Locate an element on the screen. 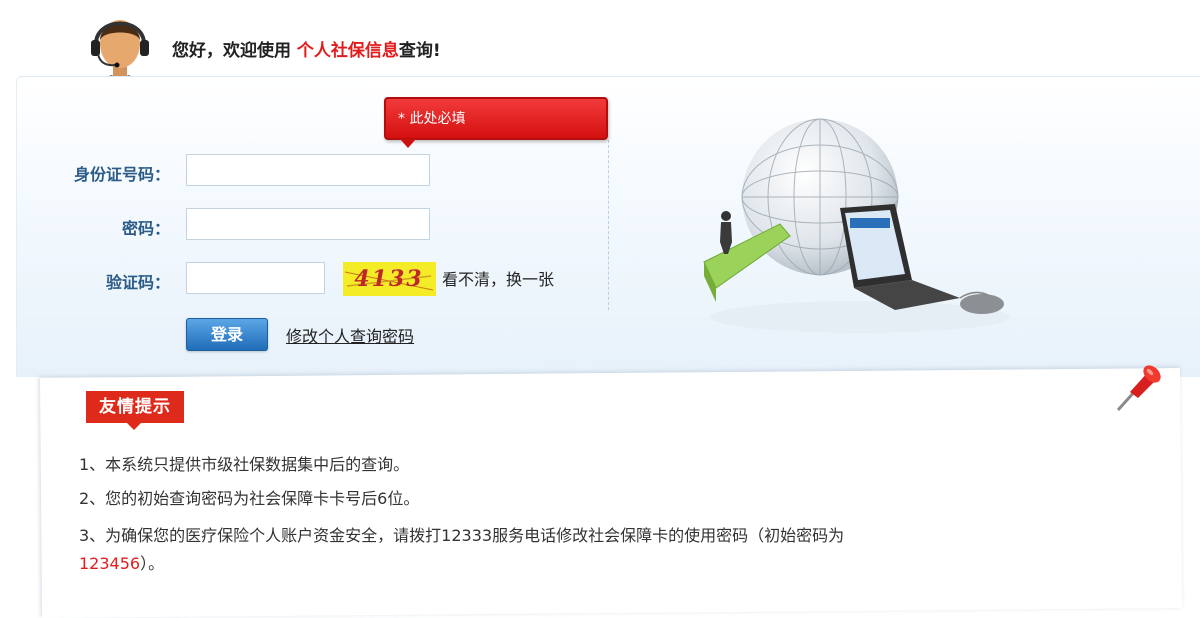  welcome-heading: 您好，欢迎使用 个人社保信息查询! is located at coordinates (306, 48).